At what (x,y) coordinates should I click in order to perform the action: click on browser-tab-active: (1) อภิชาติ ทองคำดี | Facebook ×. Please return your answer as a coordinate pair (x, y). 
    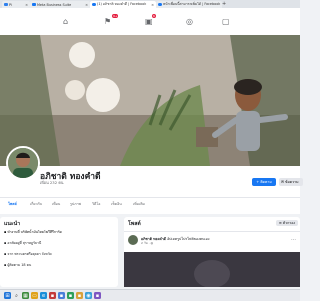
    Looking at the image, I should click on (123, 4).